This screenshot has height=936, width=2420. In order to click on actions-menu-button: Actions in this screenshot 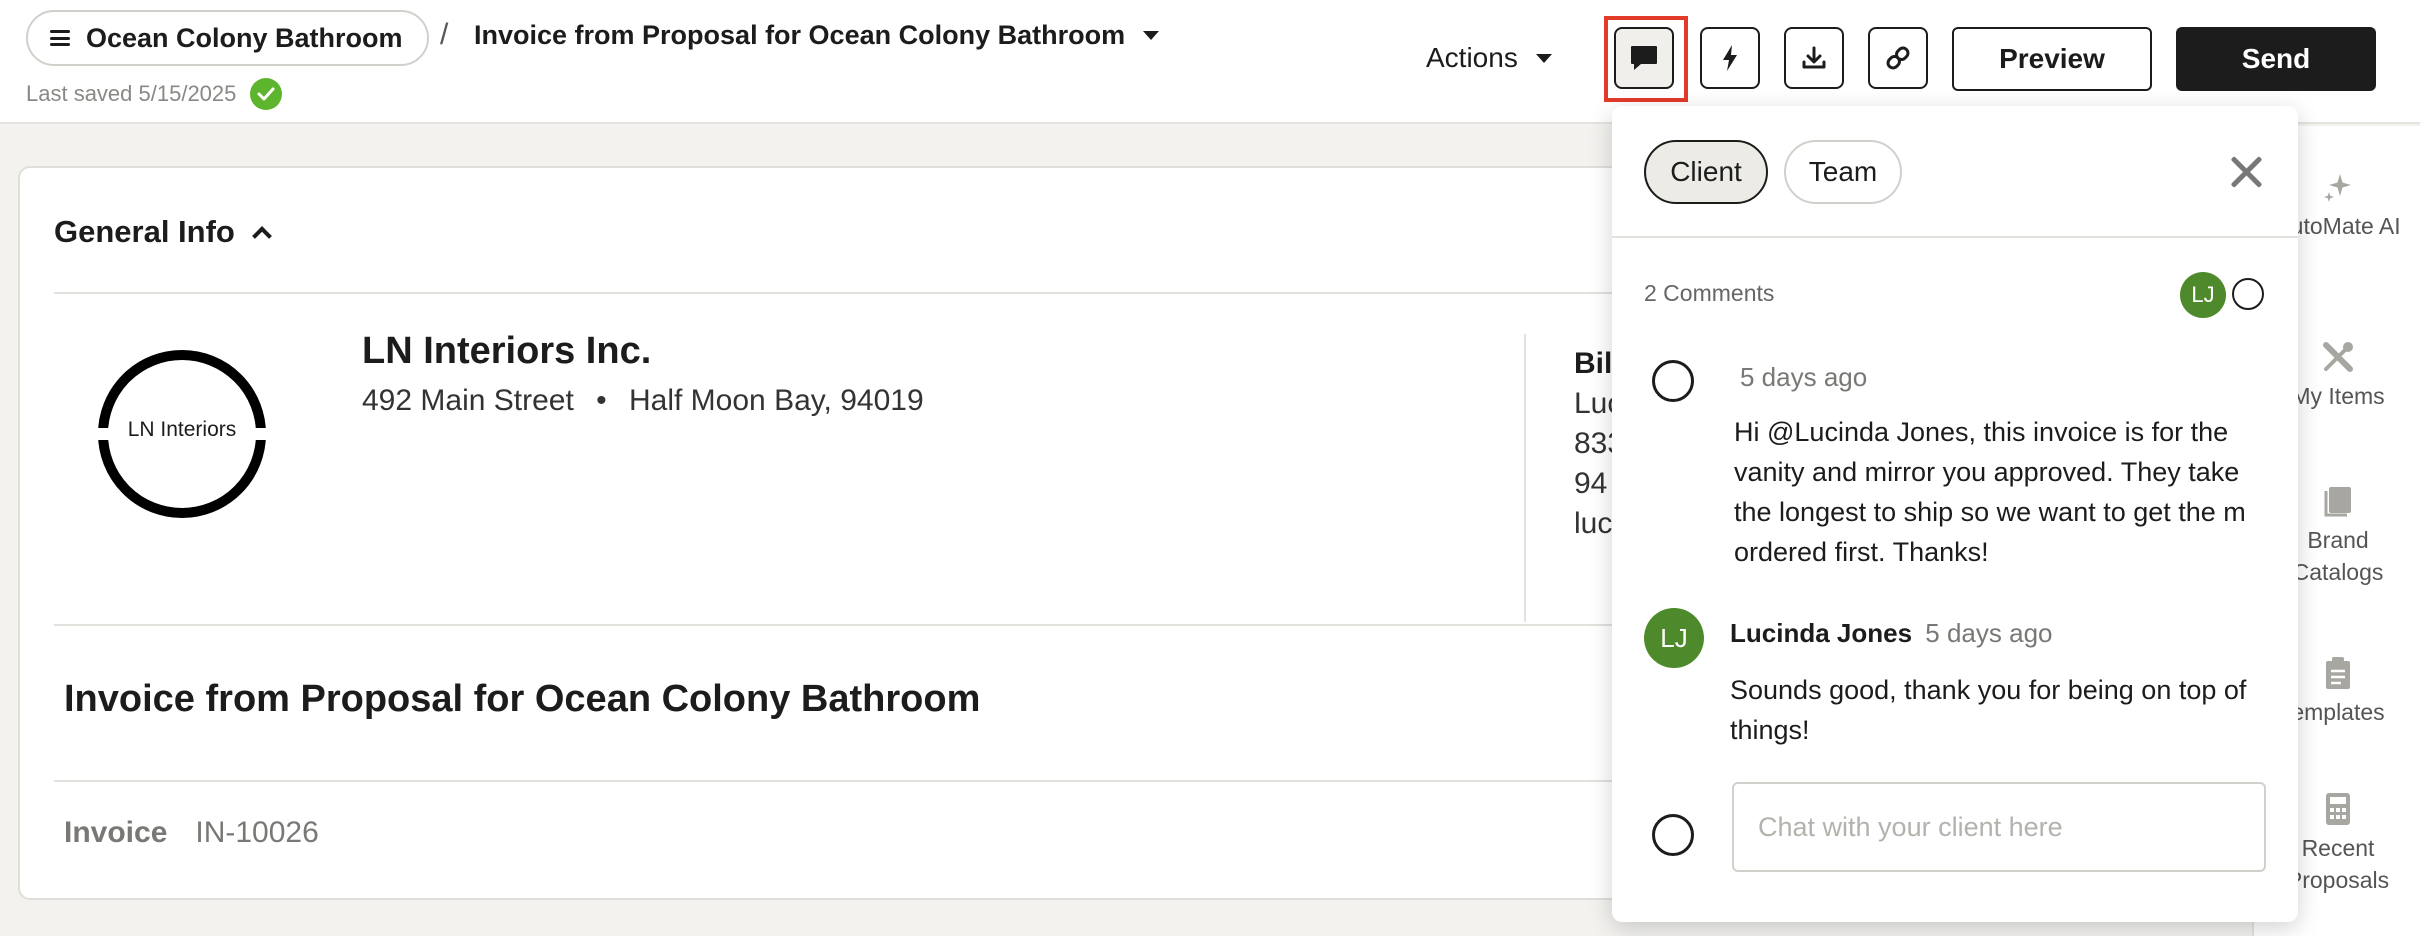, I will do `click(1489, 58)`.